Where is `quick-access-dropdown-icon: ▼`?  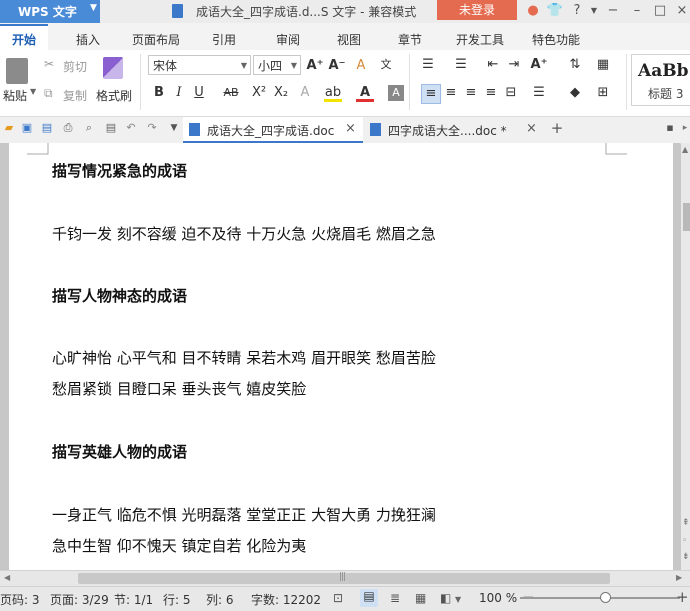 quick-access-dropdown-icon: ▼ is located at coordinates (174, 128).